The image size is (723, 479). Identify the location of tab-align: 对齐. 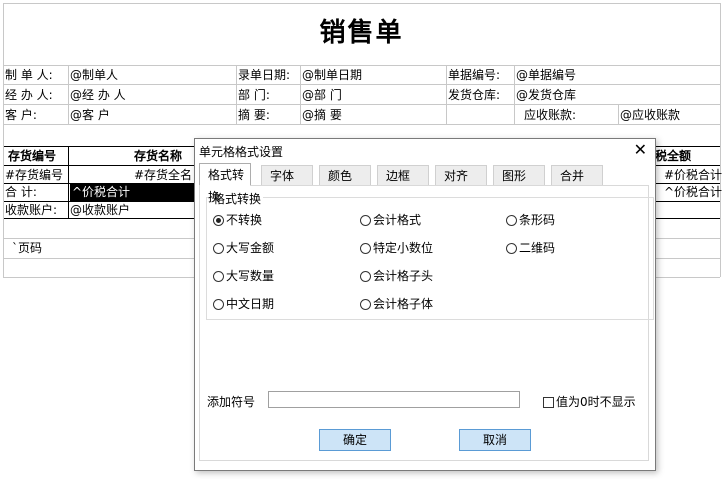
(461, 175).